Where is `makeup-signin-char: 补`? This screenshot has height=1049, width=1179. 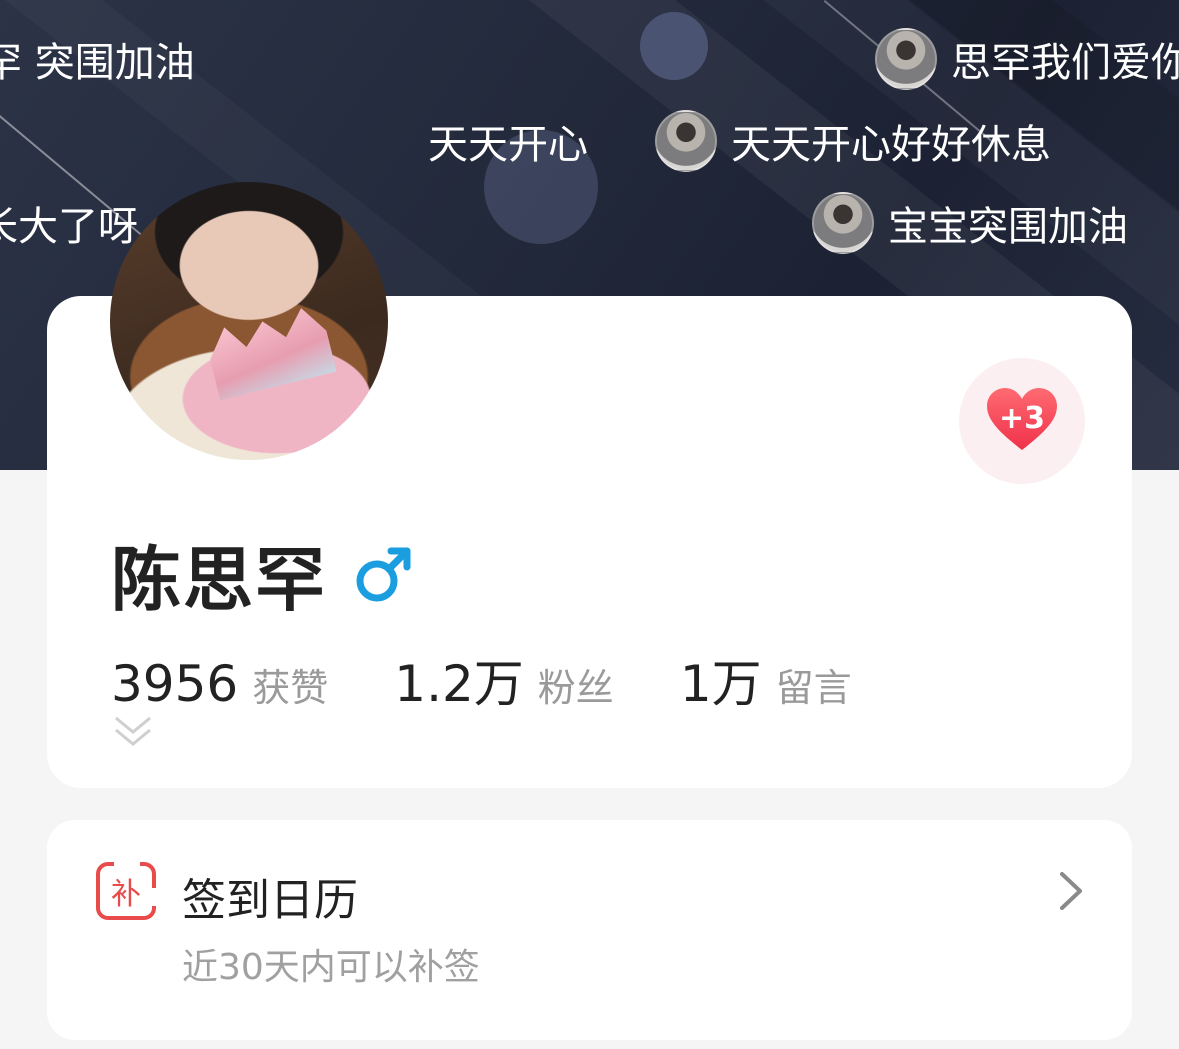
makeup-signin-char: 补 is located at coordinates (126, 894).